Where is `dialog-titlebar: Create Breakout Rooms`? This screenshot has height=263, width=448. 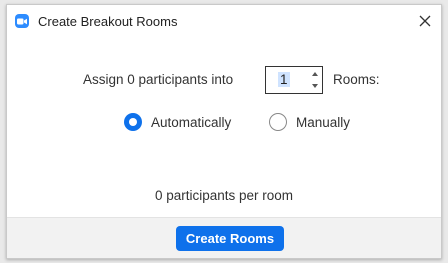 dialog-titlebar: Create Breakout Rooms is located at coordinates (224, 21).